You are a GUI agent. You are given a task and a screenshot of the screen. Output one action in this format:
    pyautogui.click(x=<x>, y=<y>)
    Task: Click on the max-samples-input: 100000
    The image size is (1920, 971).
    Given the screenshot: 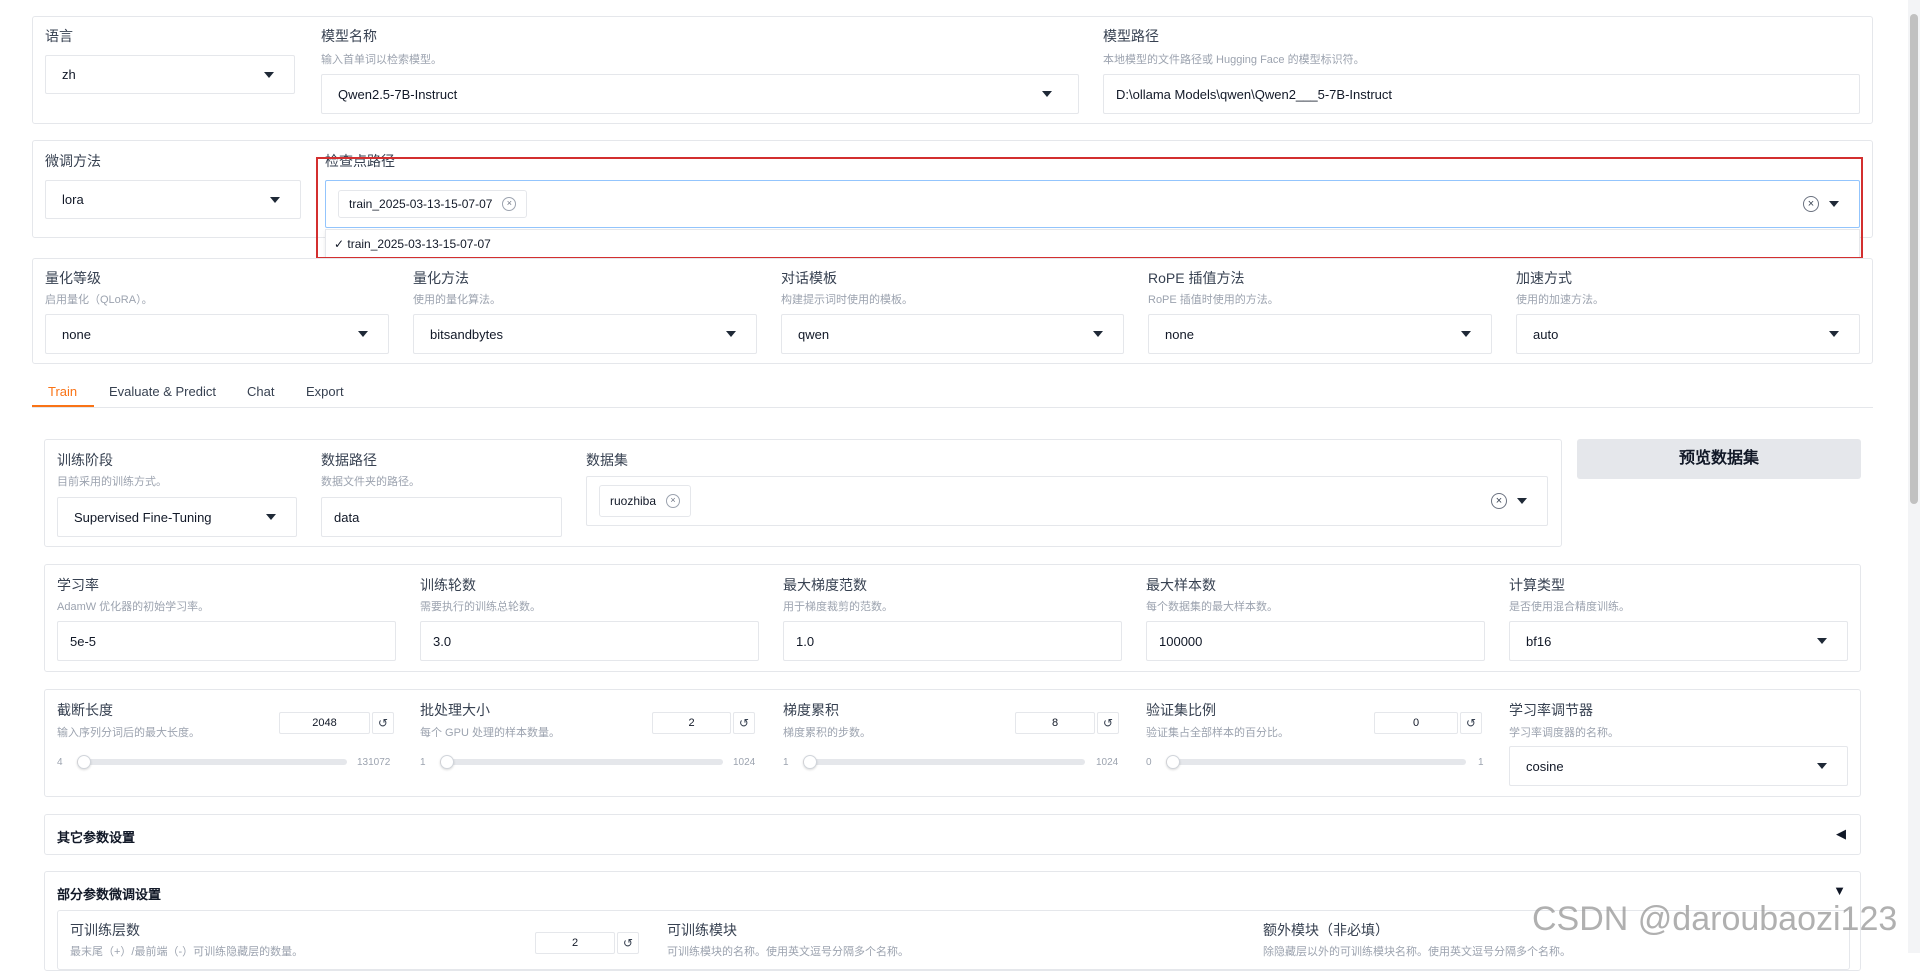 What is the action you would take?
    pyautogui.click(x=1315, y=641)
    